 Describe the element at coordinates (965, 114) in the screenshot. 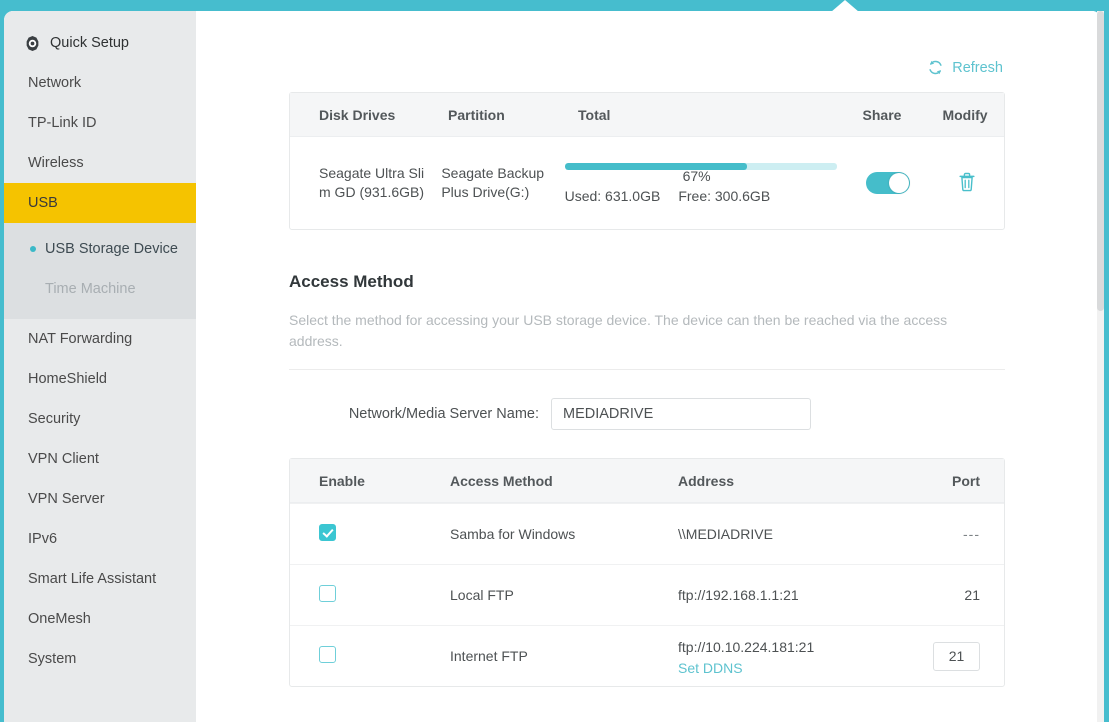

I see `column-header-modify: Modify` at that location.